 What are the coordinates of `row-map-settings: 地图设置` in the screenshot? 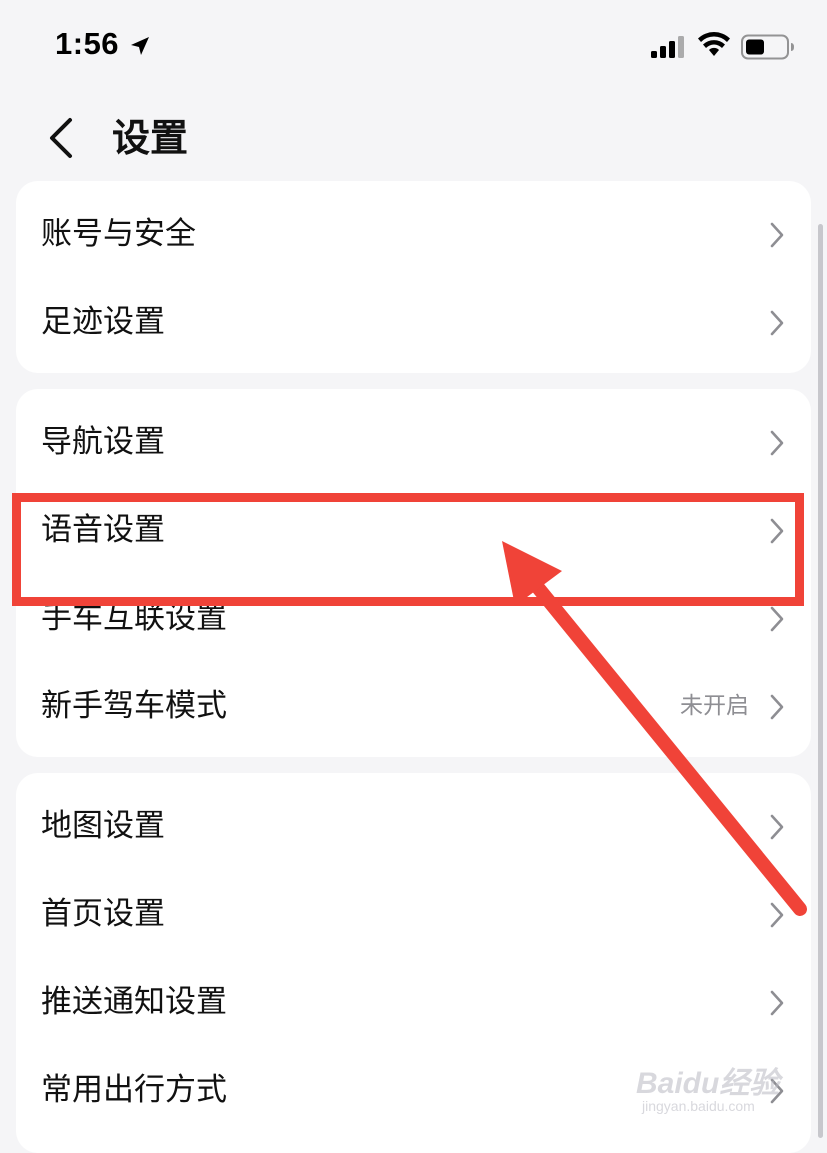 It's located at (413, 826).